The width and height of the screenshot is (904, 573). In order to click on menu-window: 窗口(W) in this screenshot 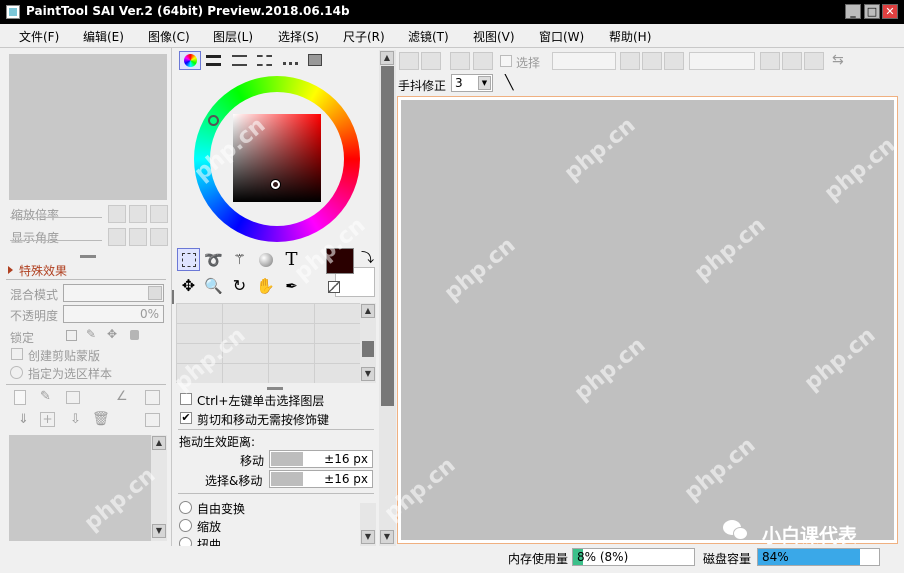, I will do `click(561, 36)`.